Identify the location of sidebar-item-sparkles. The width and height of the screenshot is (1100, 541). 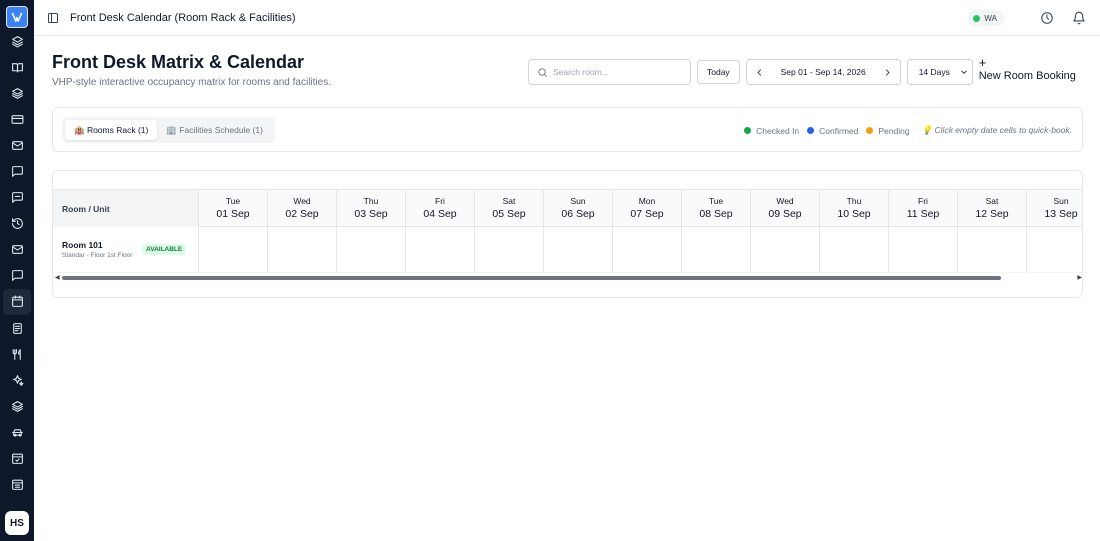
(17, 380).